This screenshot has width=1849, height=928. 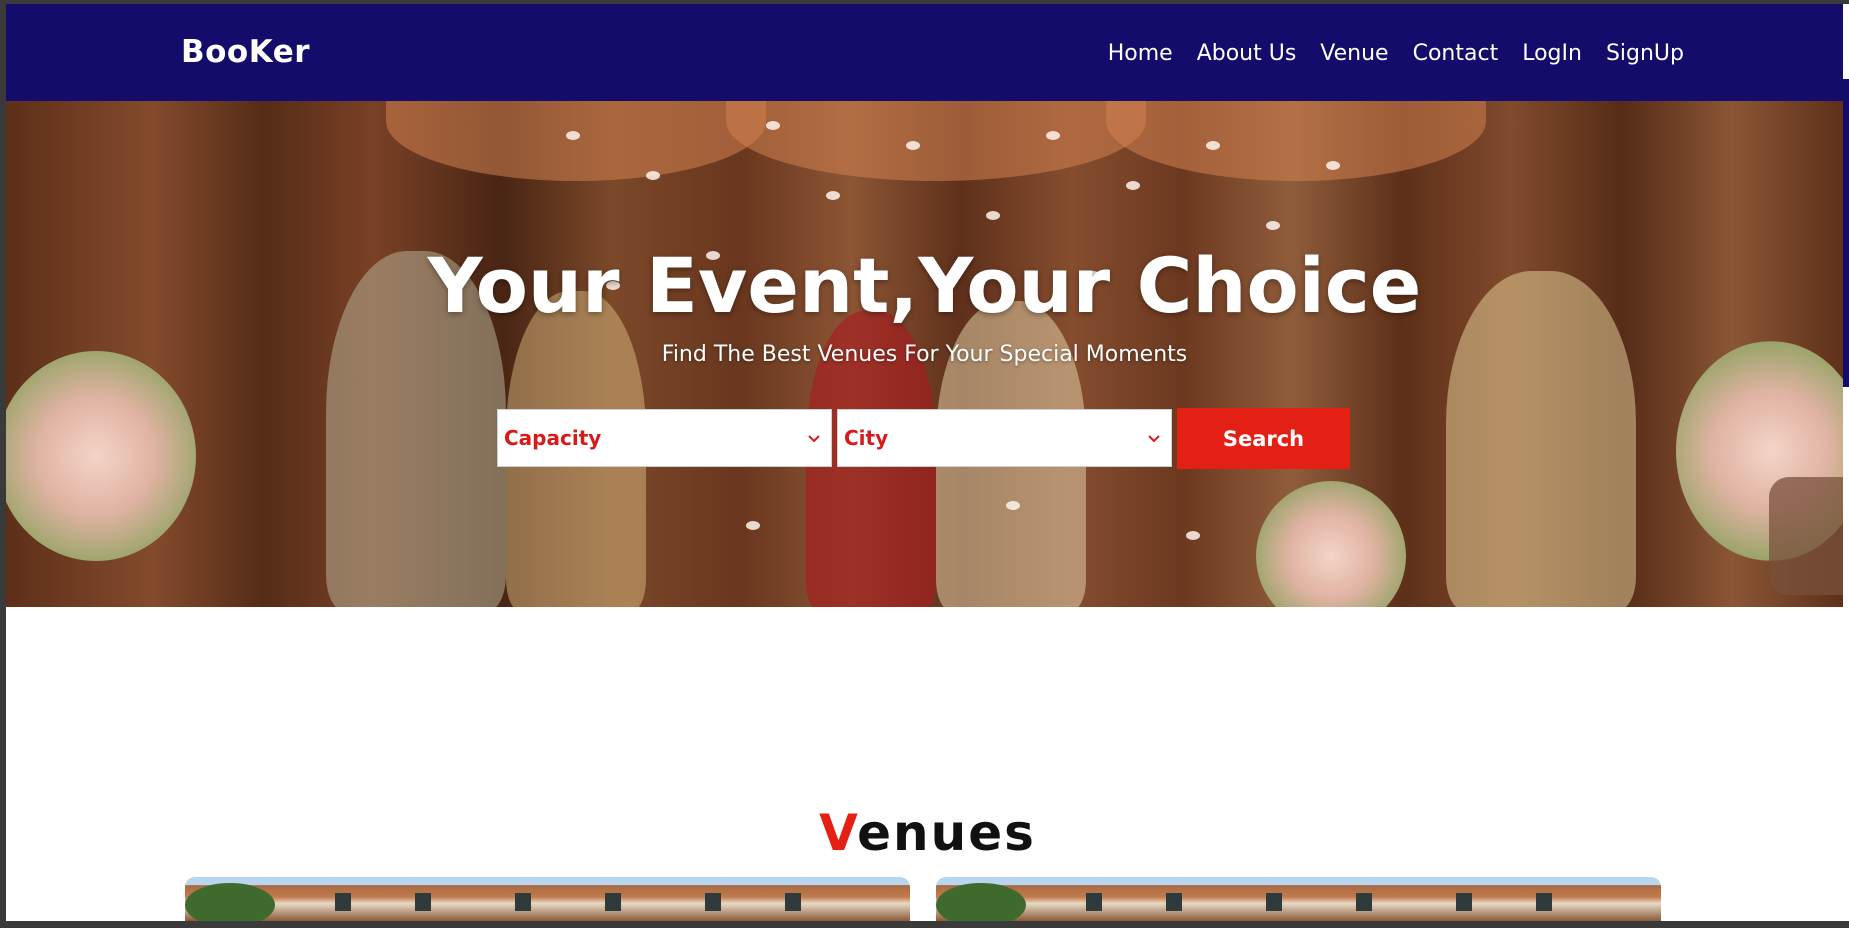 I want to click on city-select-value: City, so click(x=866, y=438).